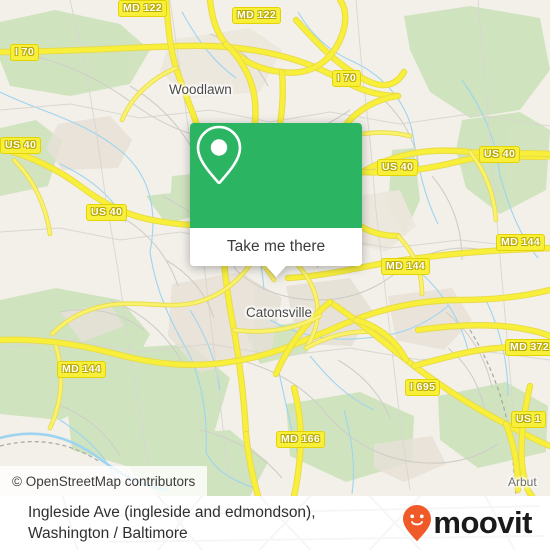 Image resolution: width=550 pixels, height=550 pixels. What do you see at coordinates (527, 347) in the screenshot?
I see `road-shield: MD 372` at bounding box center [527, 347].